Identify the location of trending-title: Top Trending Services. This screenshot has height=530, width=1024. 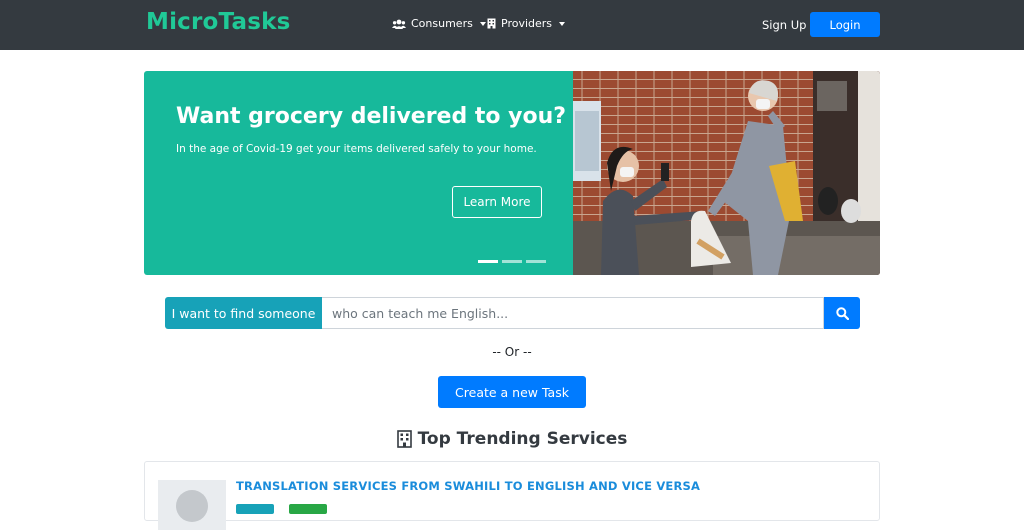
(522, 439).